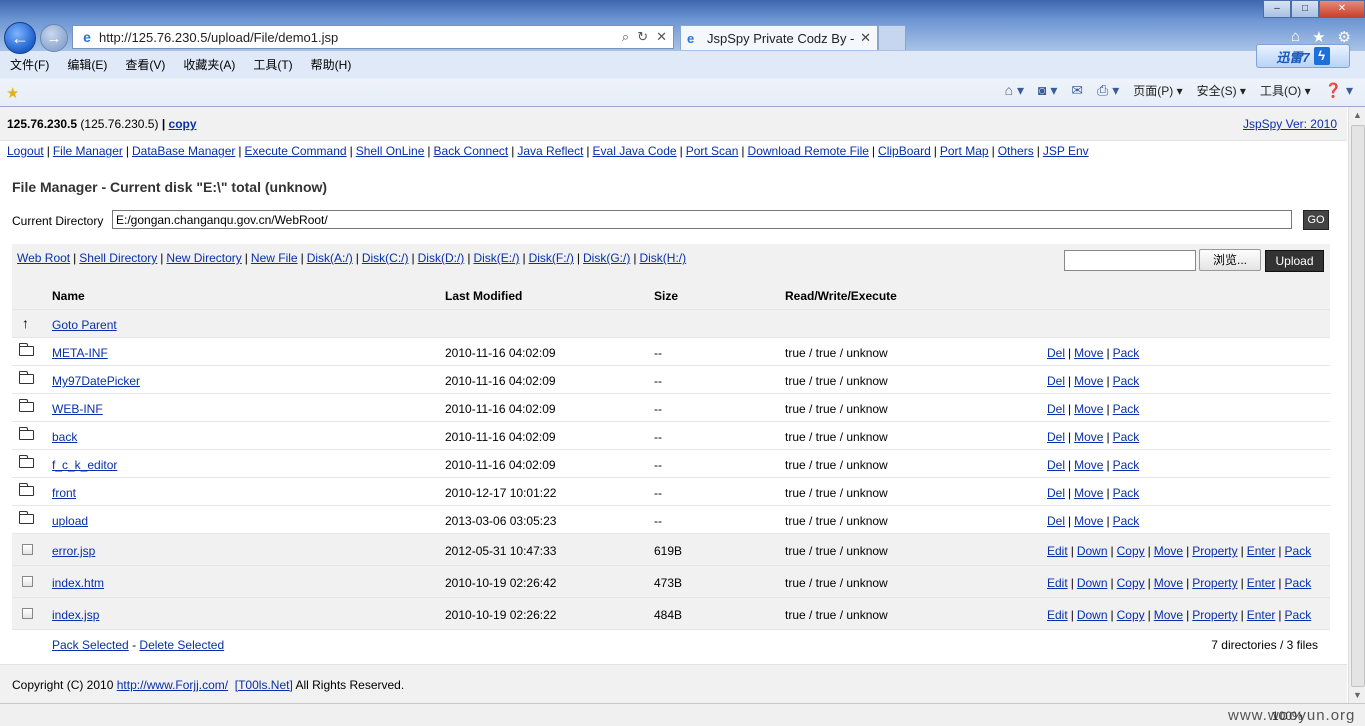 The image size is (1365, 726). Describe the element at coordinates (385, 258) in the screenshot. I see `quick-link-disk-c: Disk(C:/)` at that location.